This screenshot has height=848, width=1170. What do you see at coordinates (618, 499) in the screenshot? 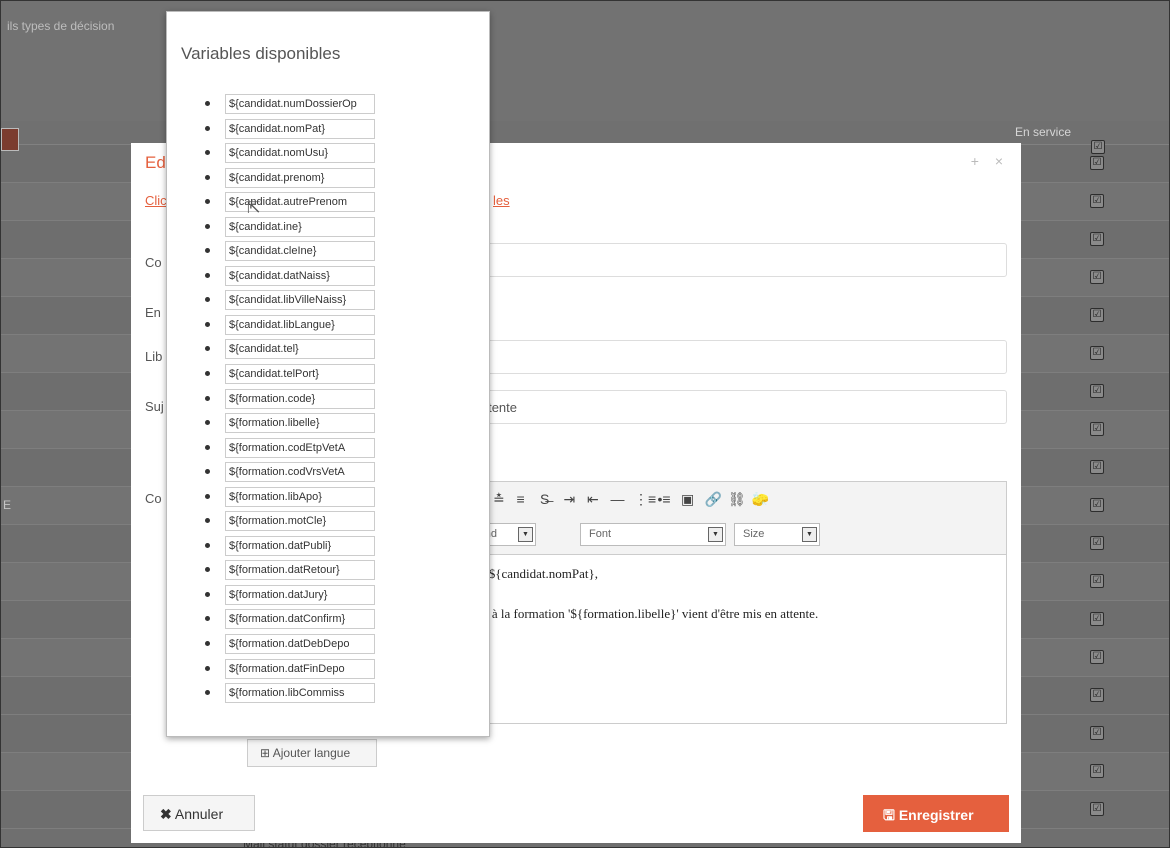
I see `horizontal-rule-icon: —` at bounding box center [618, 499].